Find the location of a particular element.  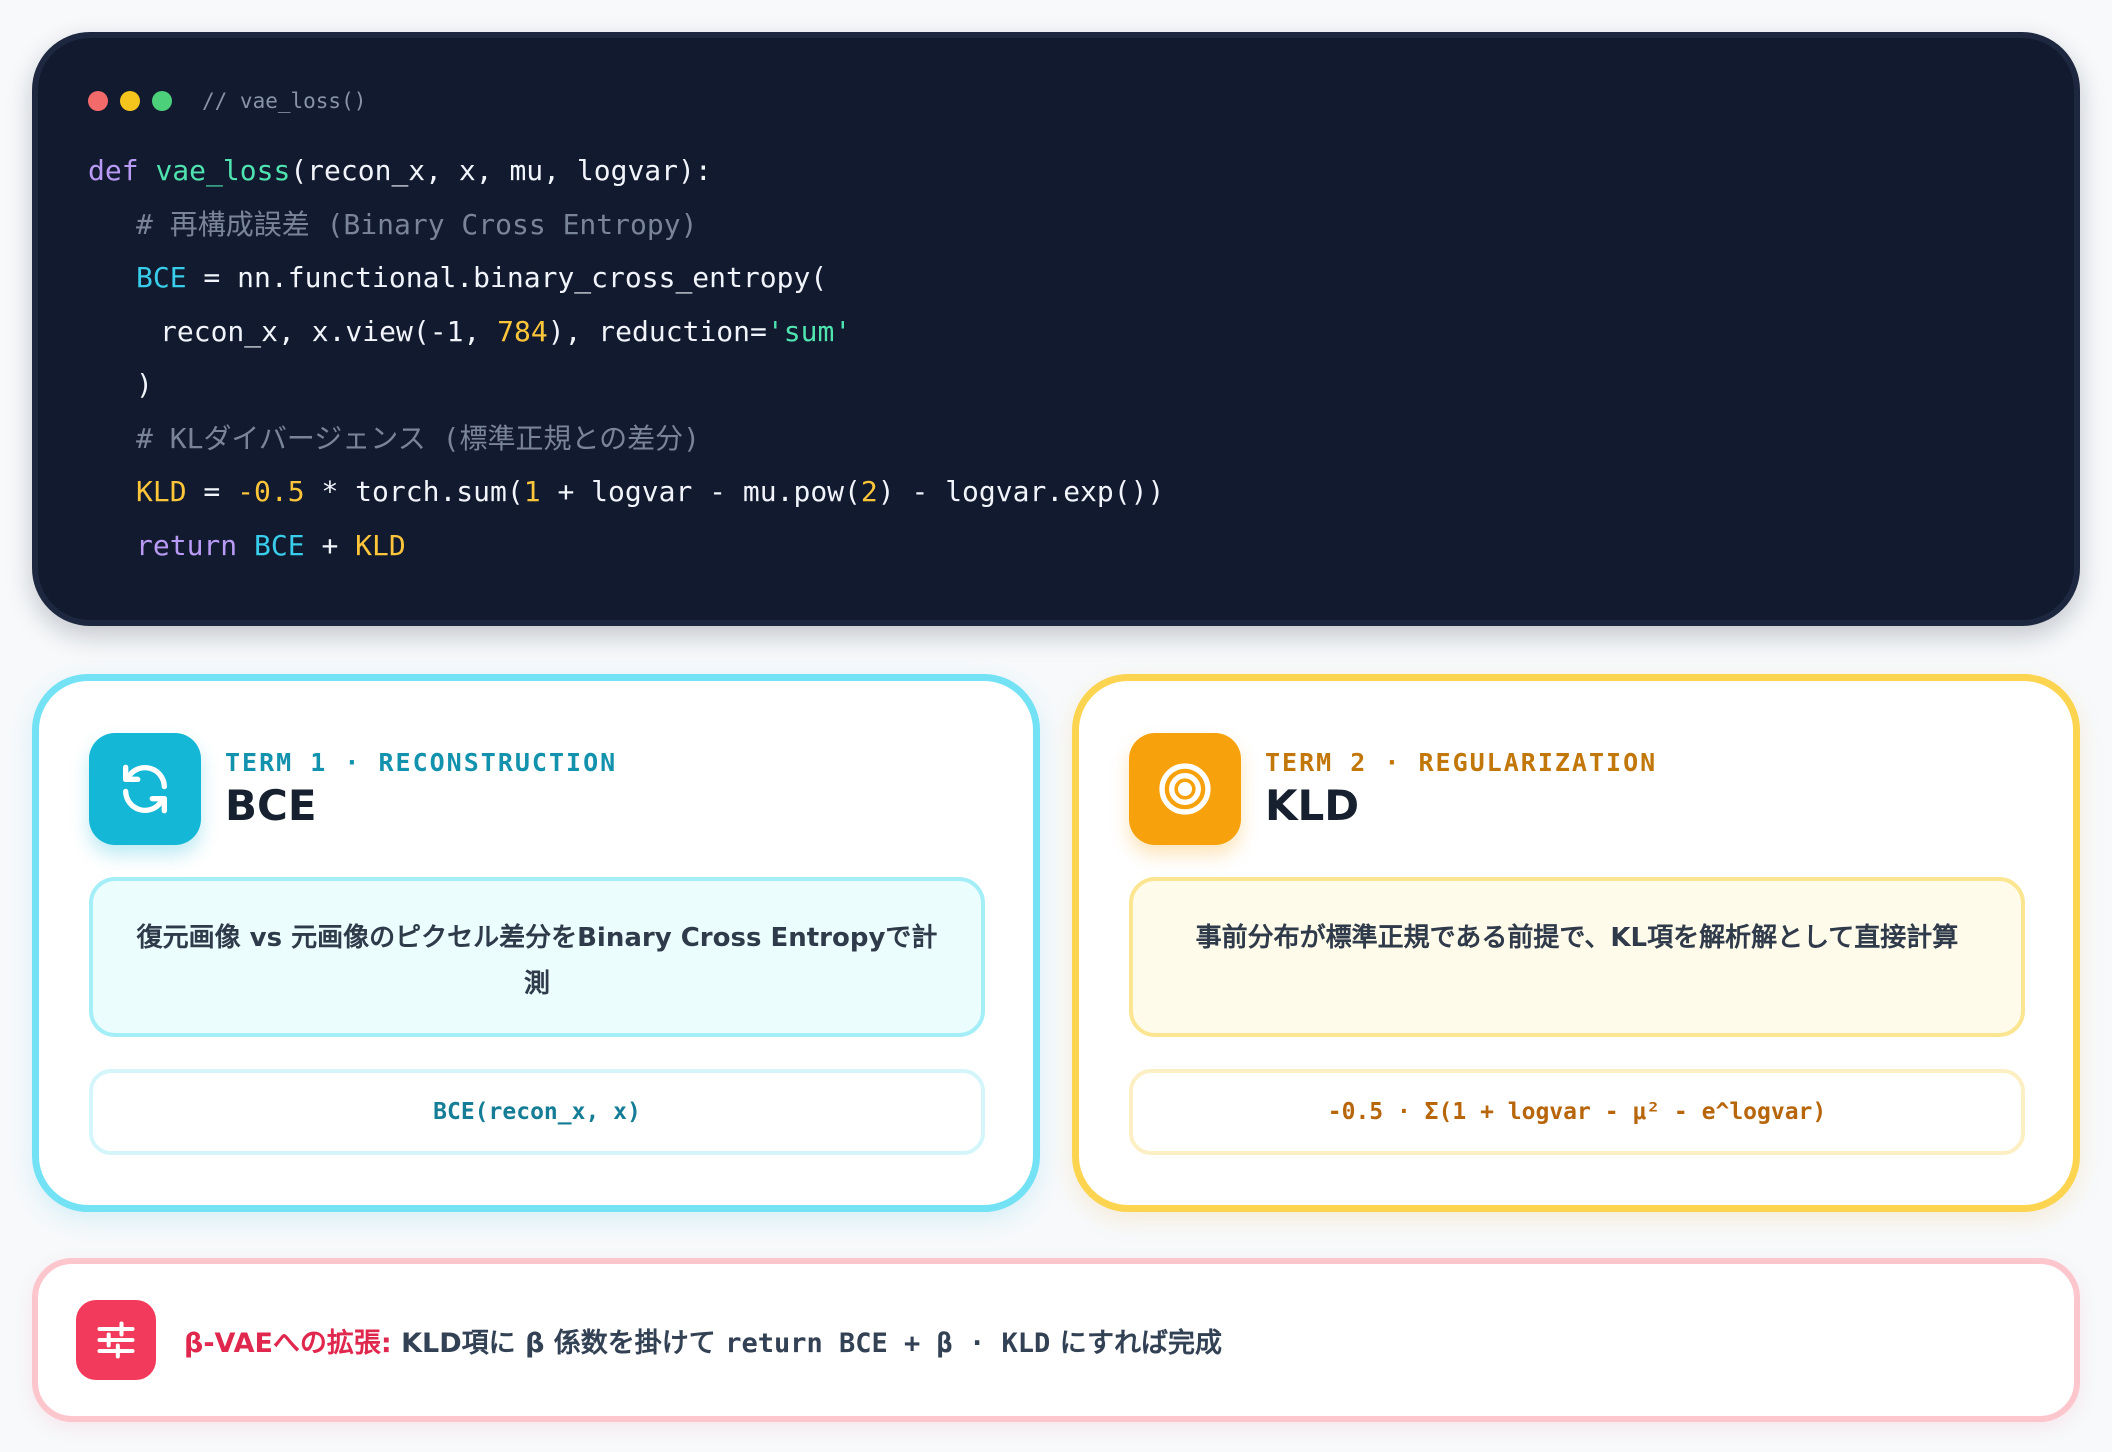

maximize-dot-icon is located at coordinates (162, 101).